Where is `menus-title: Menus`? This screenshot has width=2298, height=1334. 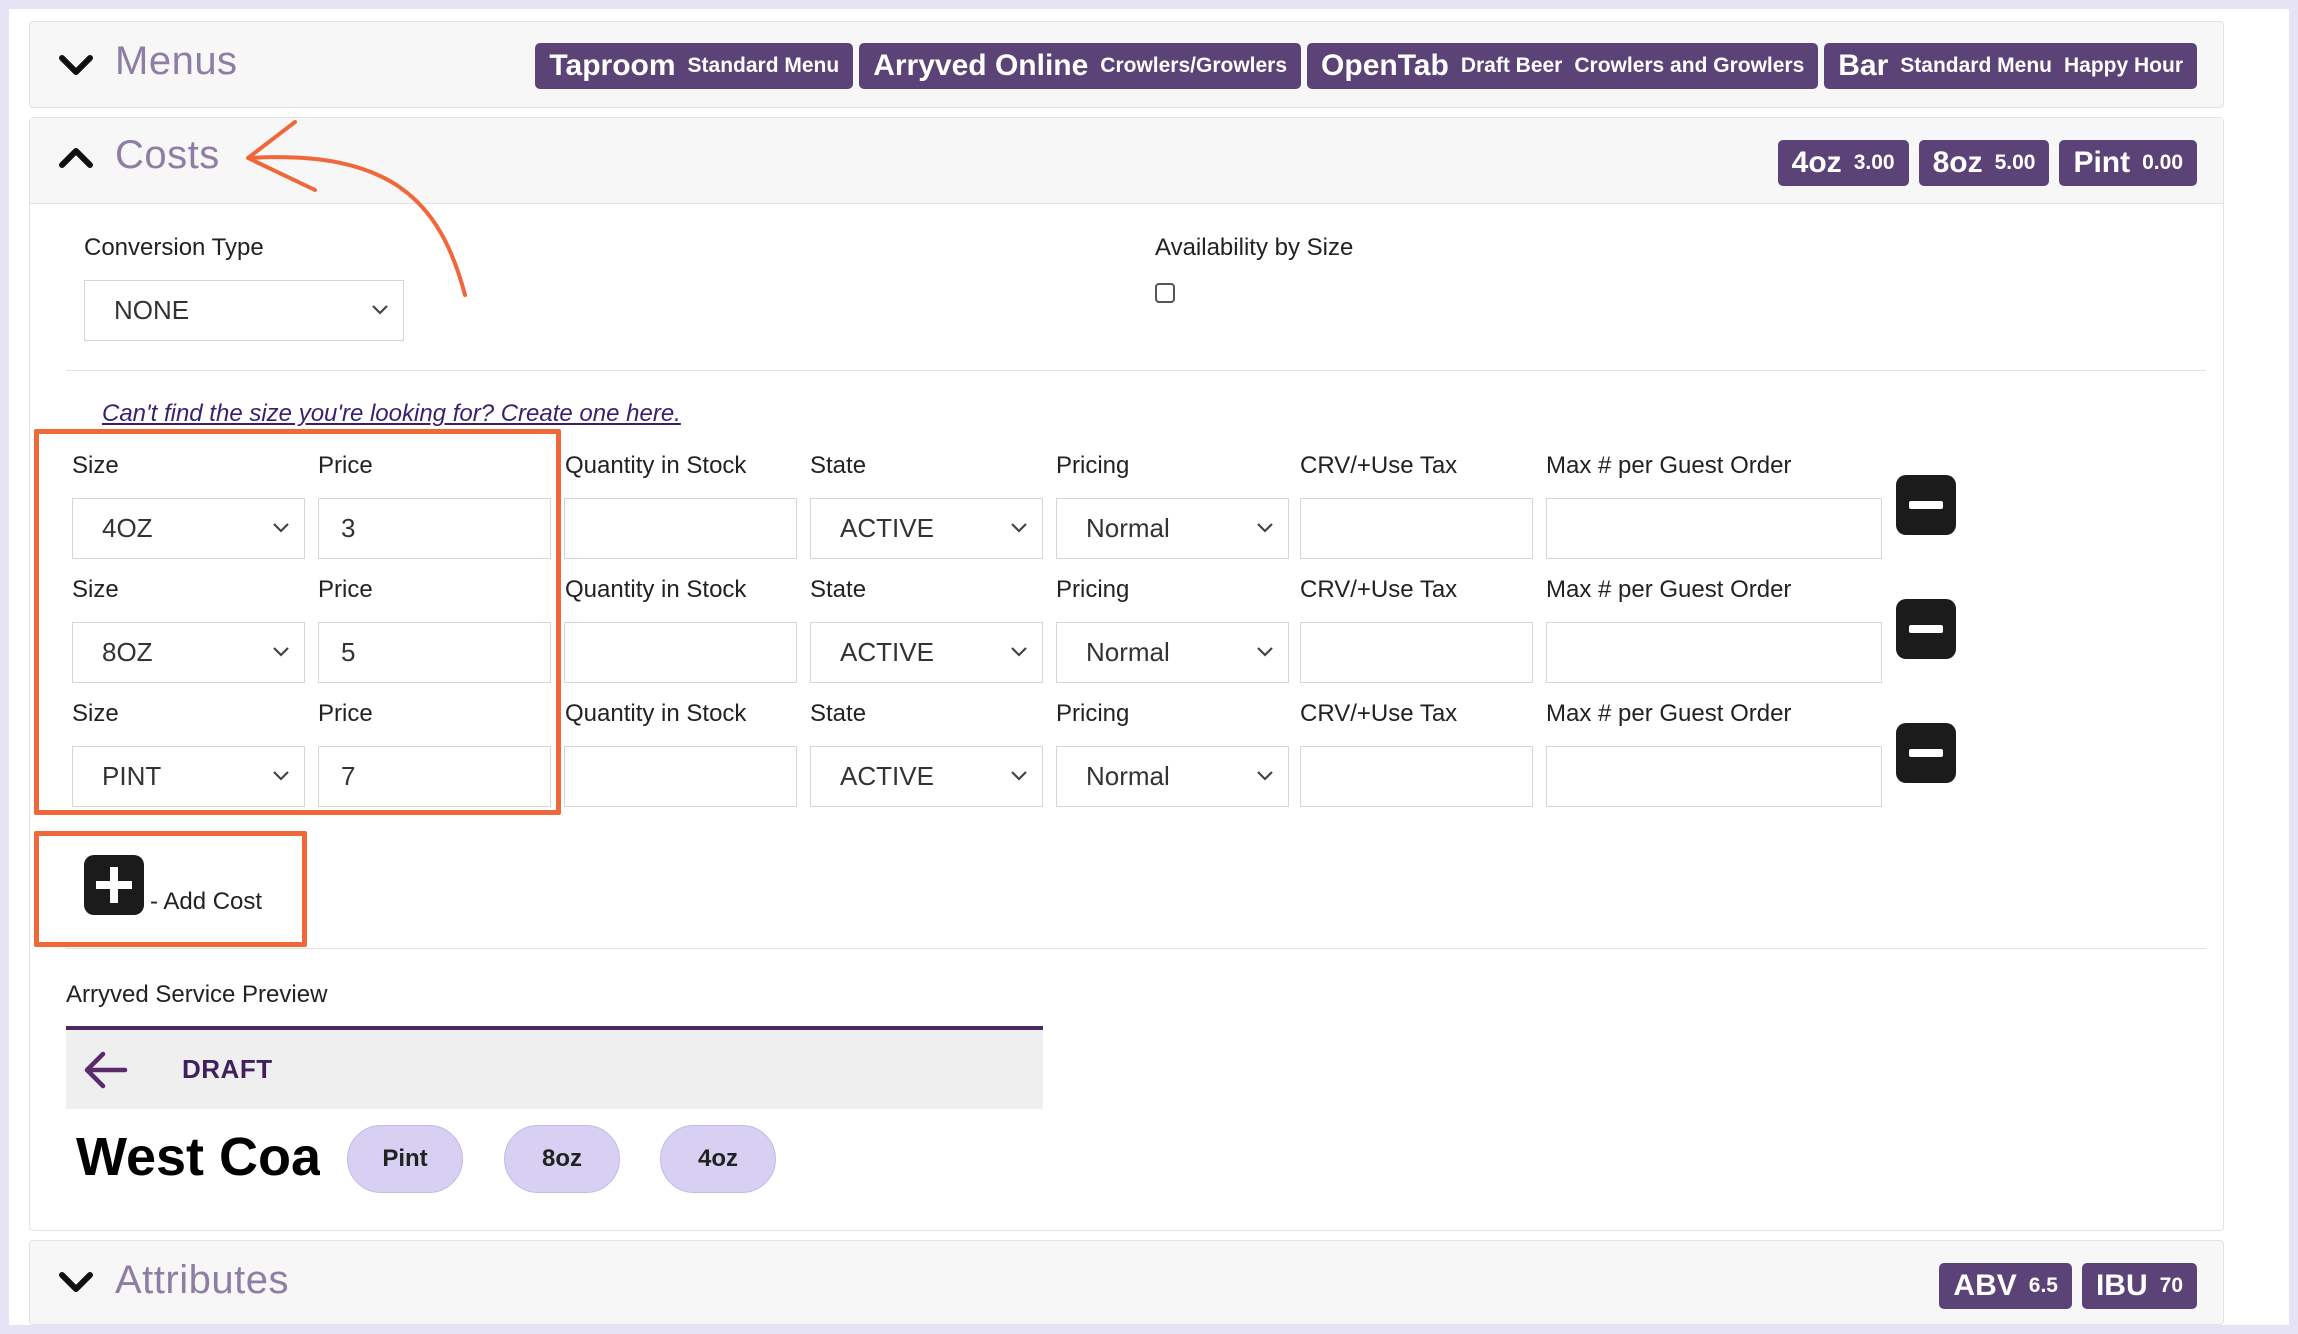 menus-title: Menus is located at coordinates (176, 61).